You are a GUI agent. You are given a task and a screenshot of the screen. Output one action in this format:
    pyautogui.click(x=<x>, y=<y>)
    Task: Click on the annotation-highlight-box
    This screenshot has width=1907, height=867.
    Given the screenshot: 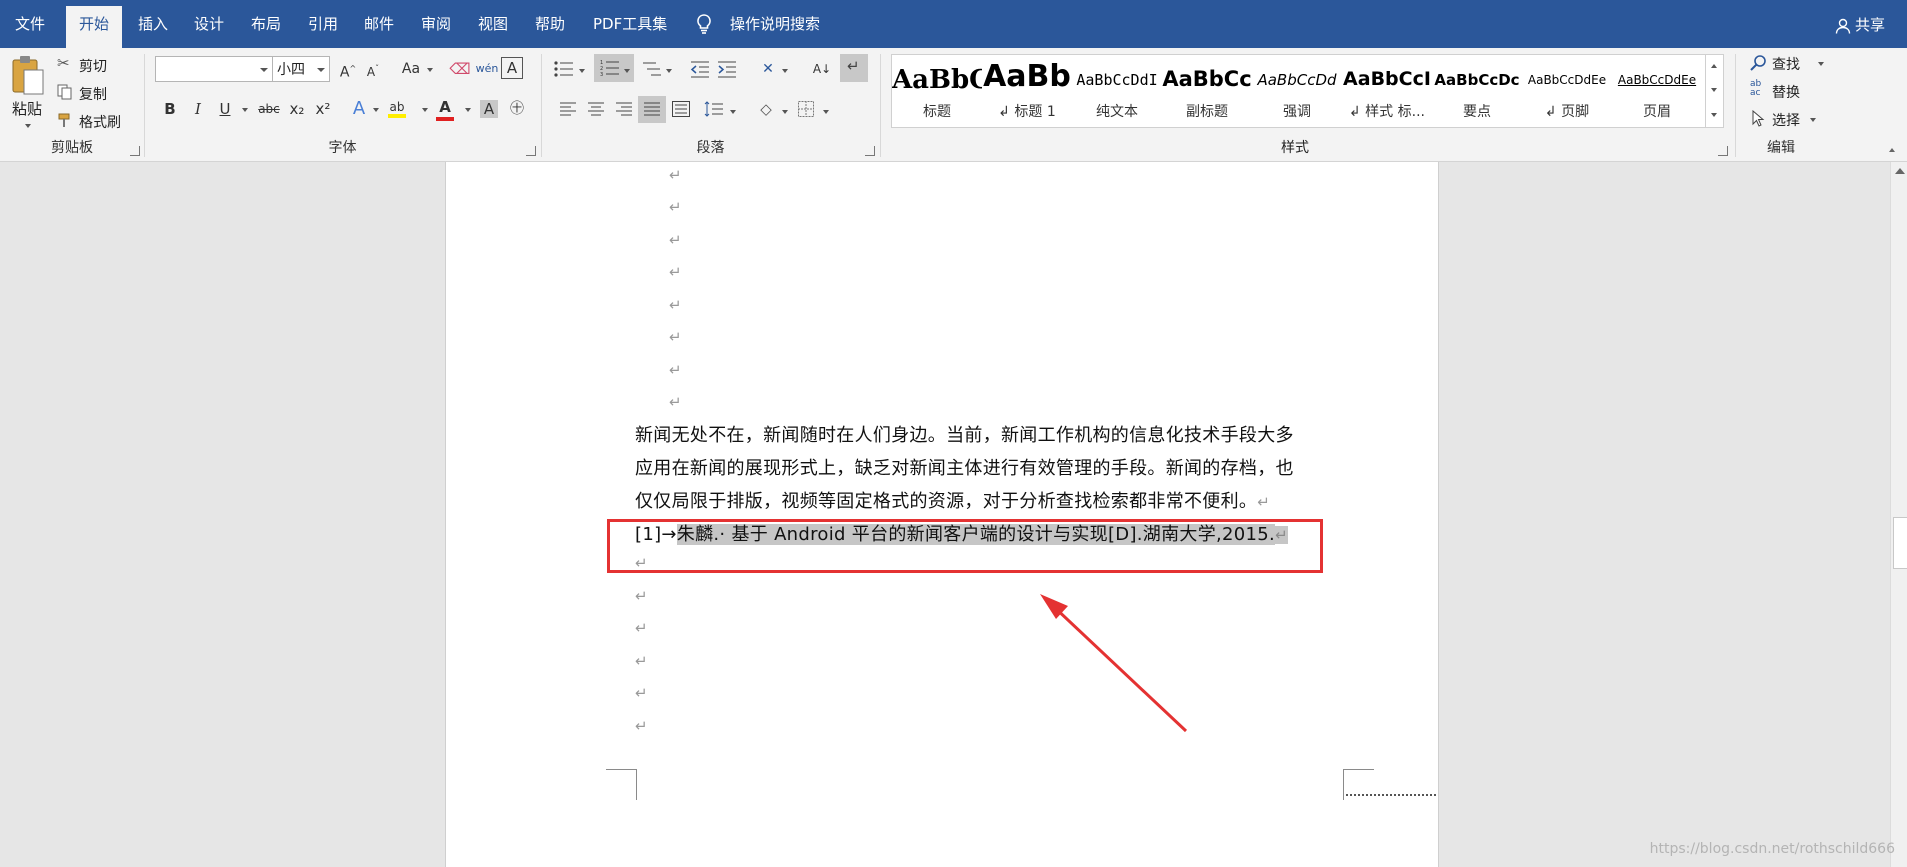 What is the action you would take?
    pyautogui.click(x=965, y=546)
    